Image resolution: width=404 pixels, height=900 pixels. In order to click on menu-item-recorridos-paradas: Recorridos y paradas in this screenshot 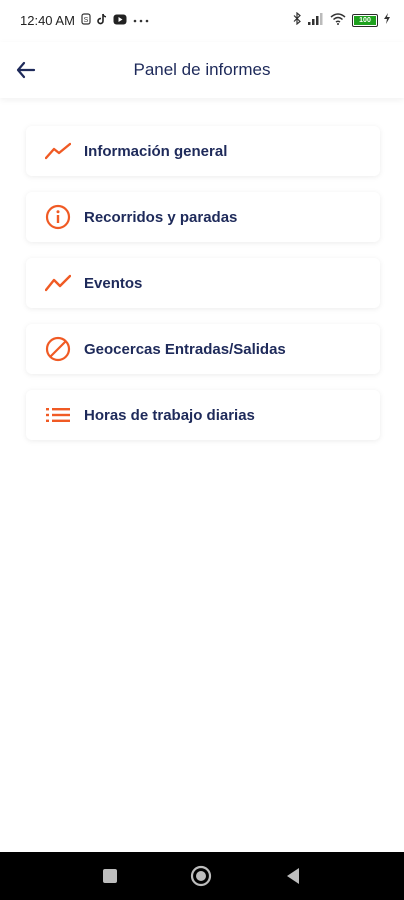, I will do `click(203, 217)`.